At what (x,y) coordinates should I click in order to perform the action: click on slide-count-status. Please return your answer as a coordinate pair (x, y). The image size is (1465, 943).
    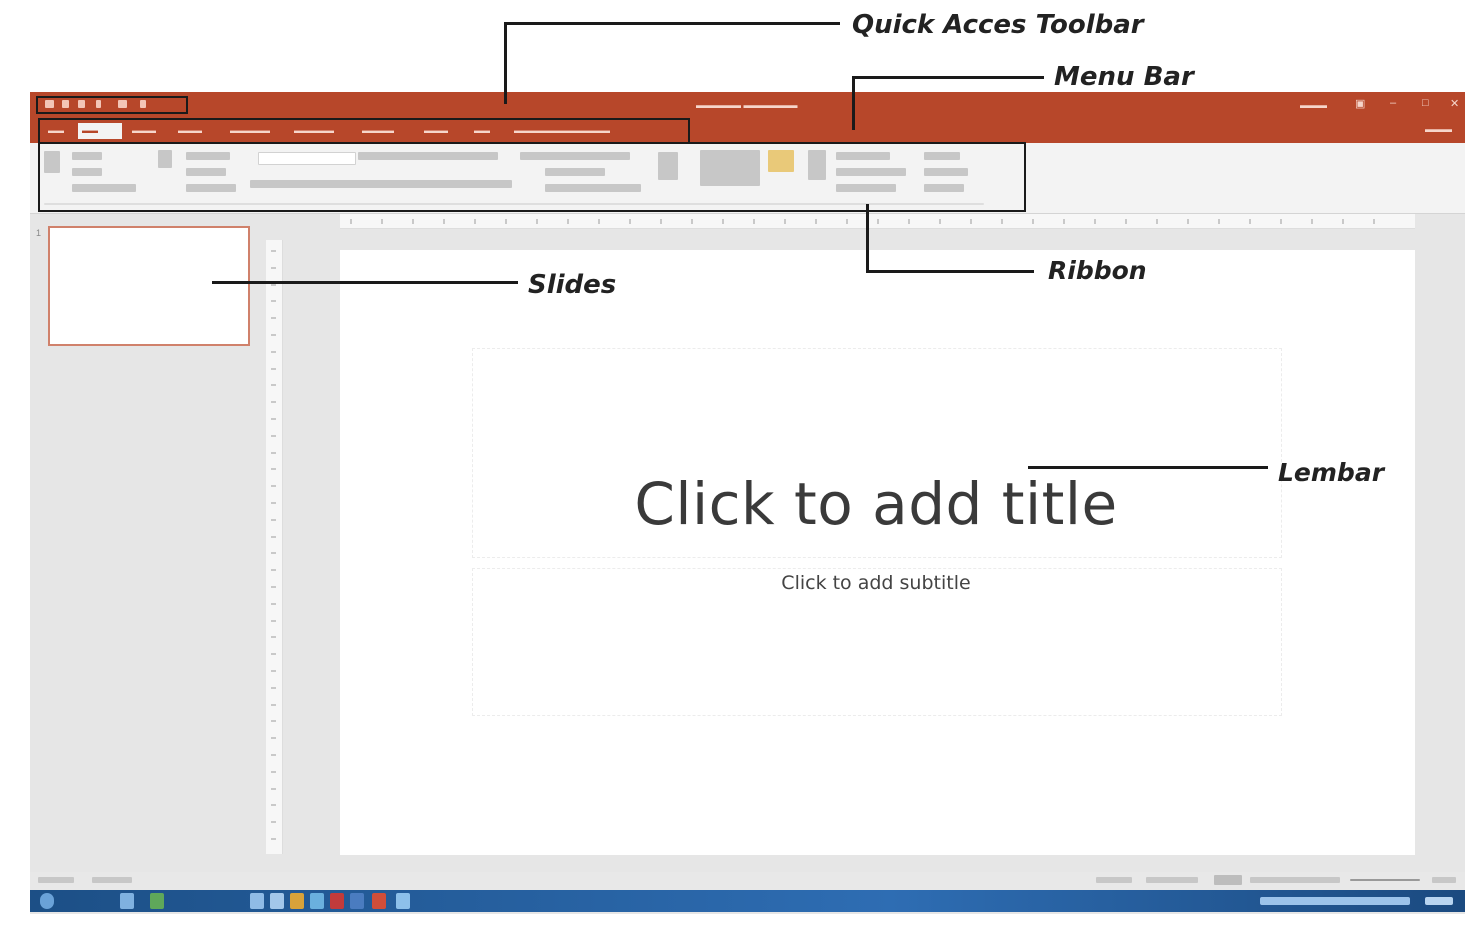
    Looking at the image, I should click on (56, 880).